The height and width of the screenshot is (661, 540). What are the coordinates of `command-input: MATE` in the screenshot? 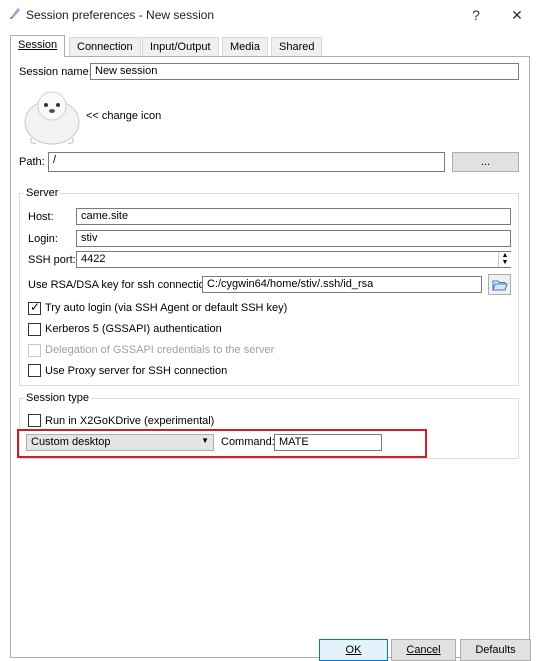 It's located at (328, 442).